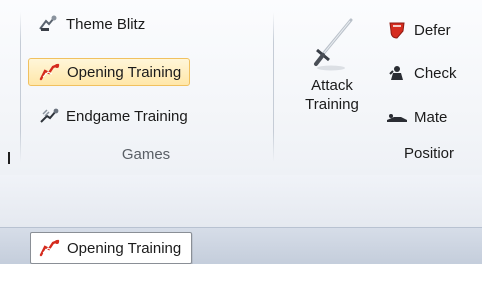  I want to click on tab-label: Opening Training, so click(124, 248).